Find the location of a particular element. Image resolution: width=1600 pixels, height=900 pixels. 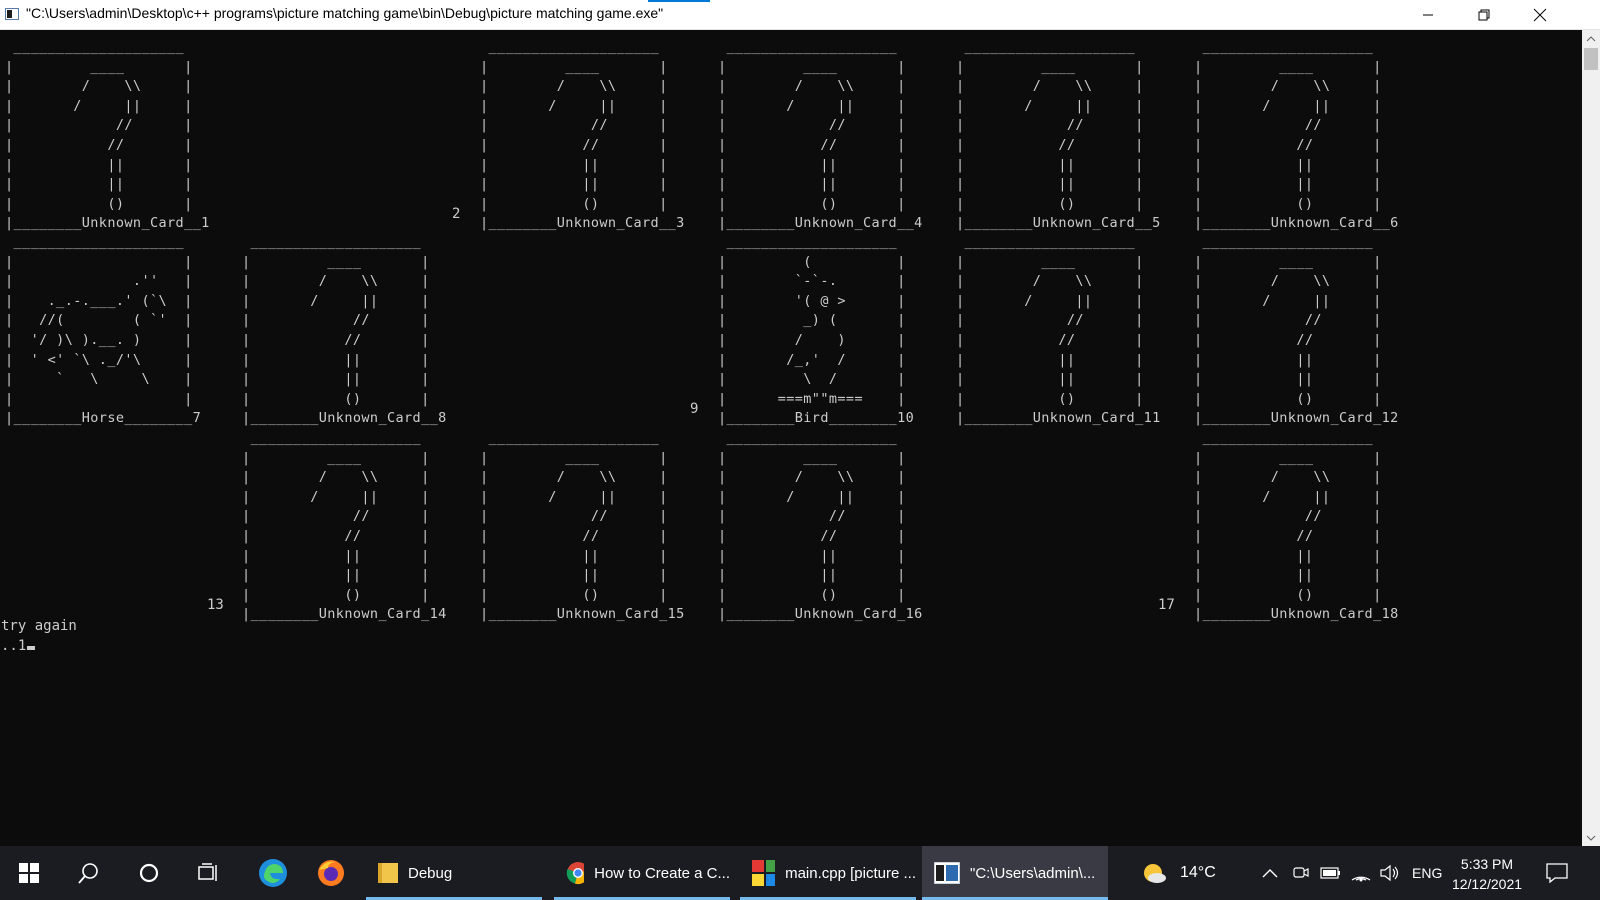

restore-icon is located at coordinates (1484, 14).